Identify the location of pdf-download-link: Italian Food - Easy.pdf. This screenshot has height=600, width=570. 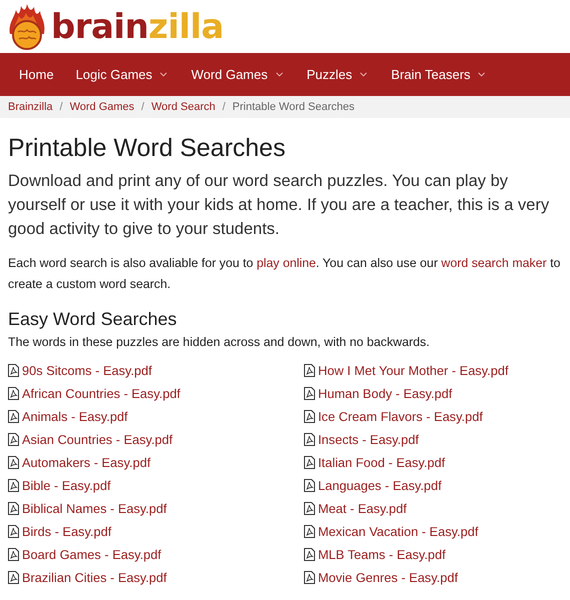
(433, 462).